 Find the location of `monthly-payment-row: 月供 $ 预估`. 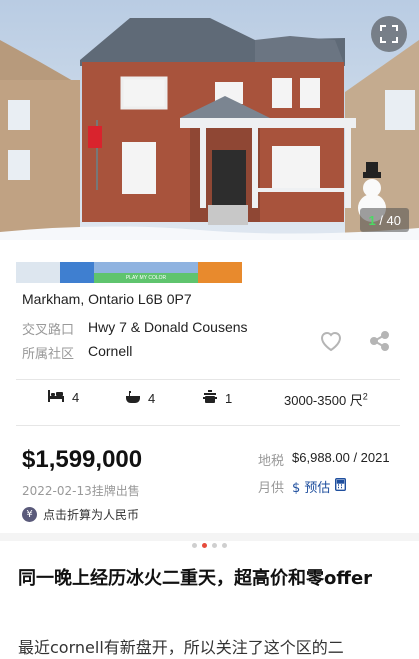

monthly-payment-row: 月供 $ 预估 is located at coordinates (302, 486).